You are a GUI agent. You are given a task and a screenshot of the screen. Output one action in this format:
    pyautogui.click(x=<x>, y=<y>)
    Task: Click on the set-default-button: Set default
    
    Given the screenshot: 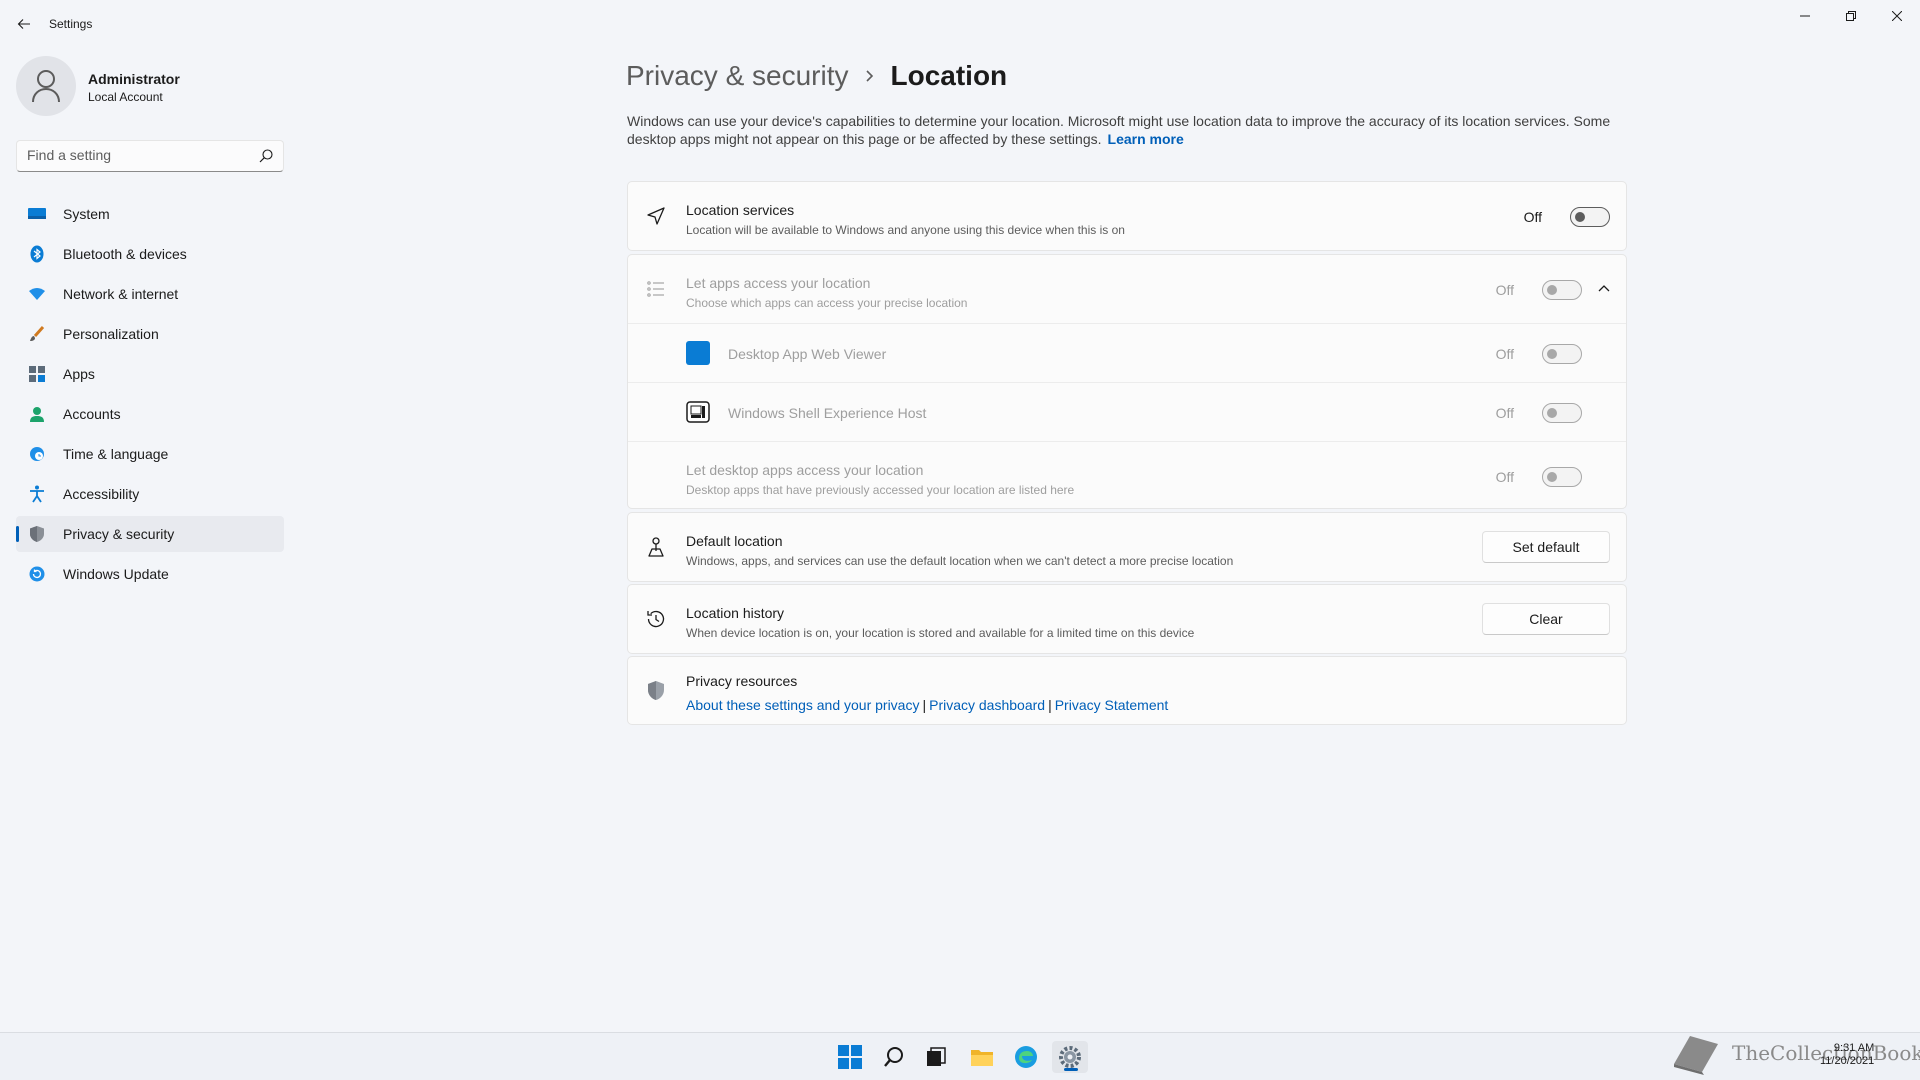 What is the action you would take?
    pyautogui.click(x=1546, y=547)
    